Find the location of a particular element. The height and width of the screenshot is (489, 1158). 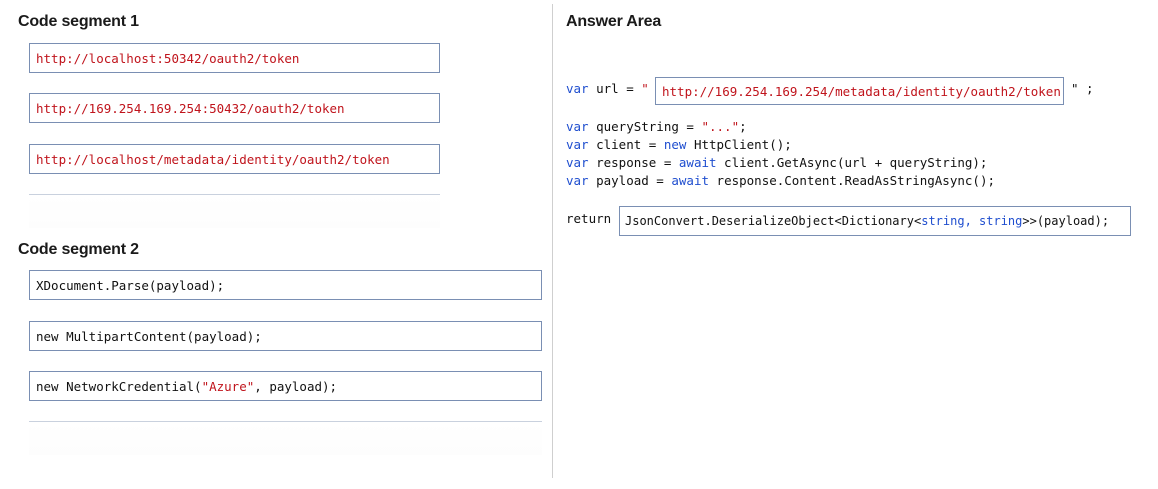

code-line-client: var client = new HttpClient(); is located at coordinates (679, 145).